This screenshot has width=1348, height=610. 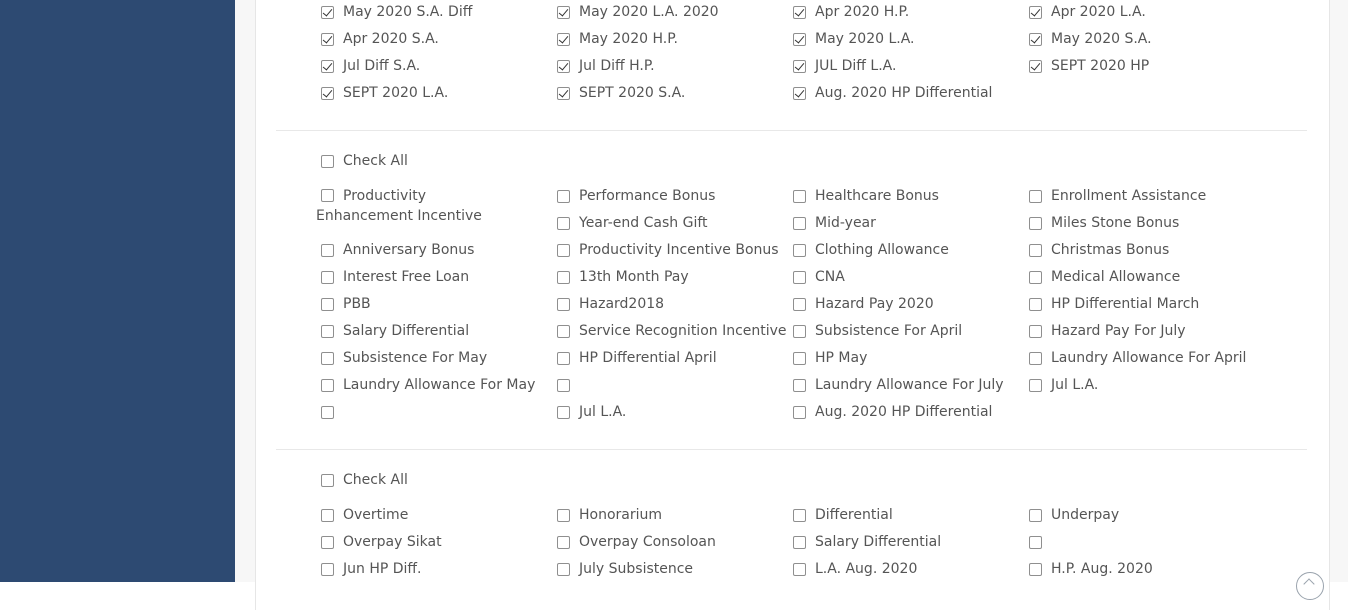 What do you see at coordinates (371, 569) in the screenshot?
I see `checkbox-item: Jun HP Diff.` at bounding box center [371, 569].